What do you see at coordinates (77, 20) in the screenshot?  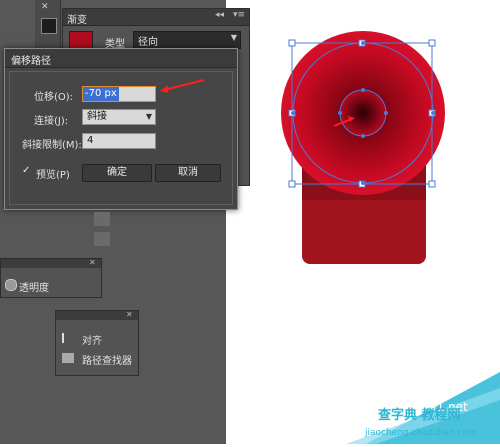 I see `panel-title: 渐变` at bounding box center [77, 20].